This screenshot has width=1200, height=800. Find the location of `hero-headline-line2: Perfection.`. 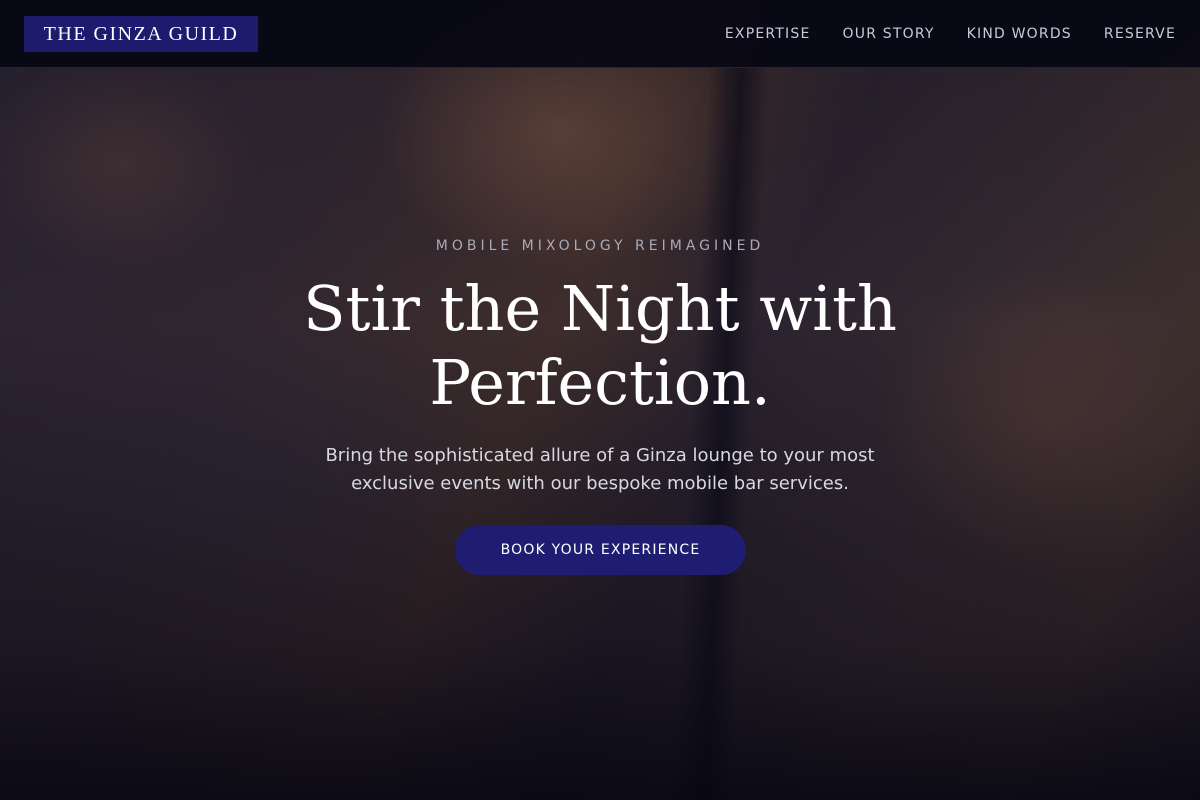

hero-headline-line2: Perfection. is located at coordinates (600, 382).